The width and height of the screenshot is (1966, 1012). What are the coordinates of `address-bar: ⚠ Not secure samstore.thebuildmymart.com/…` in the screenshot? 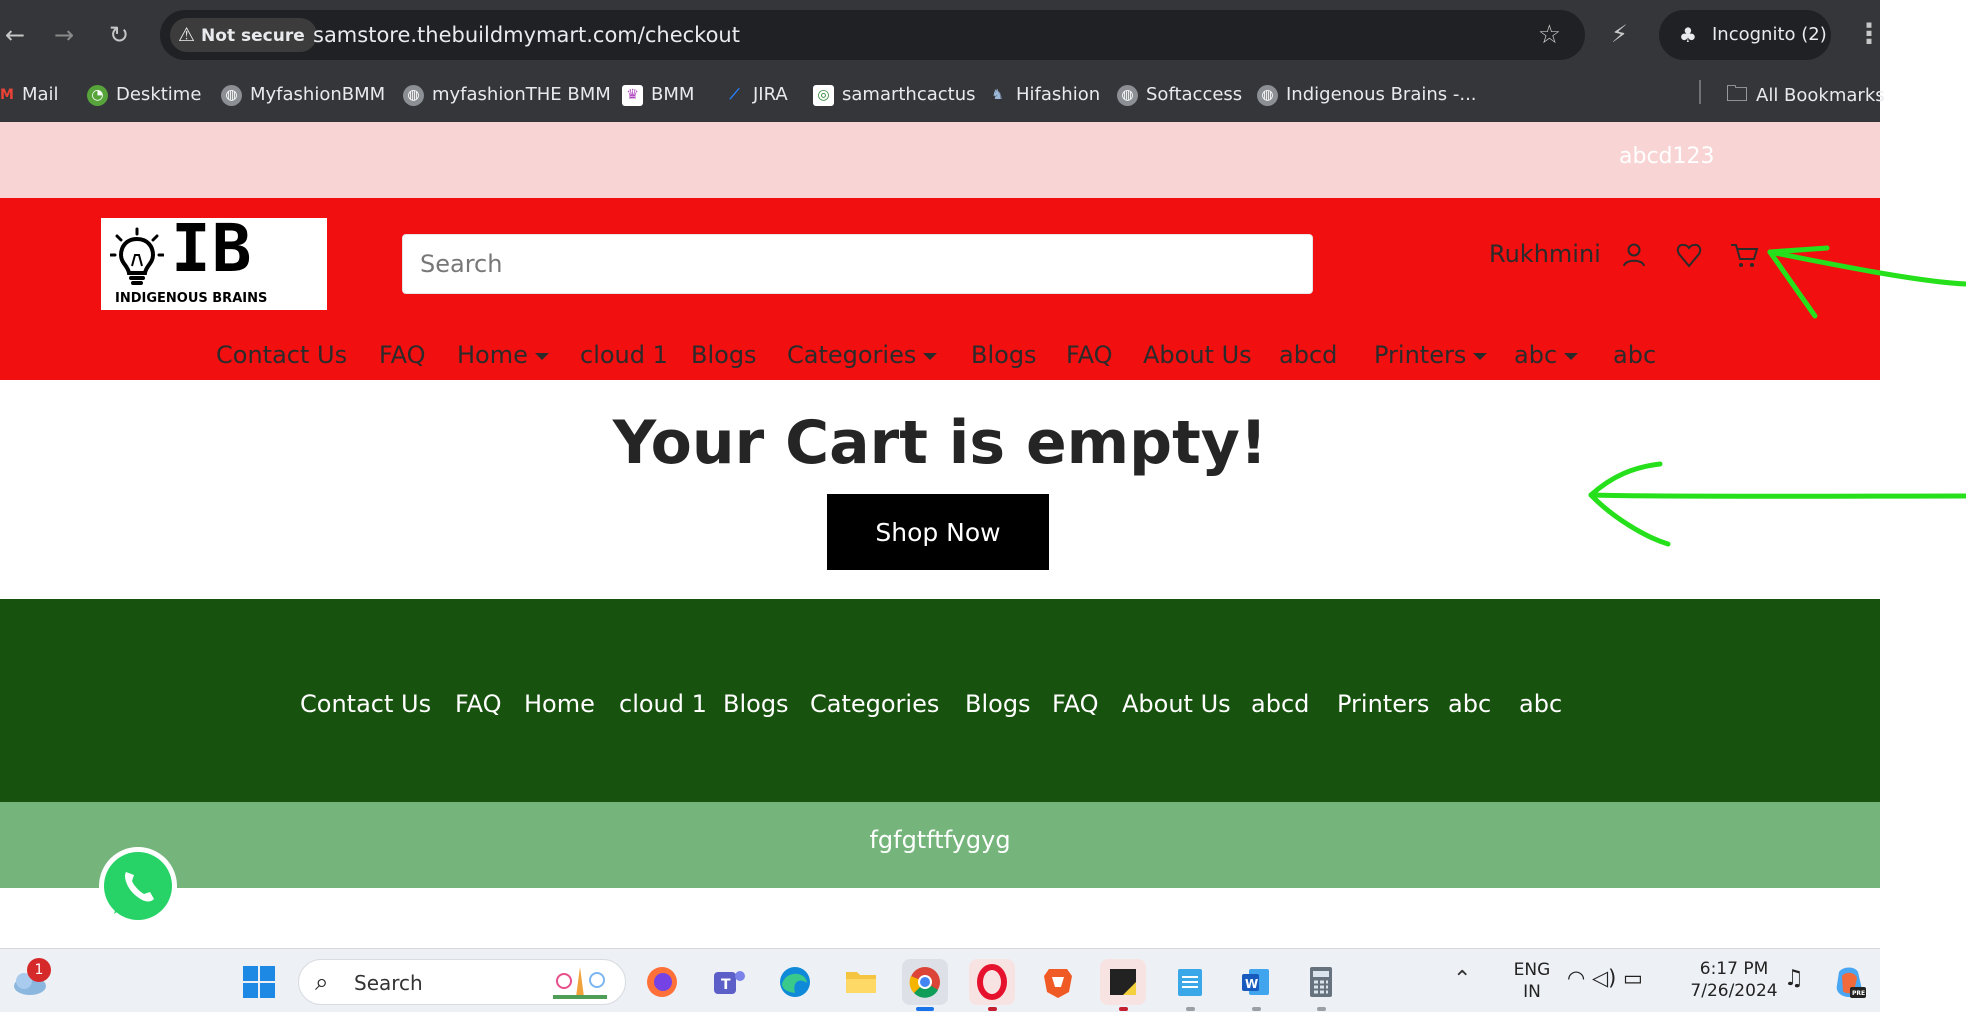 It's located at (872, 35).